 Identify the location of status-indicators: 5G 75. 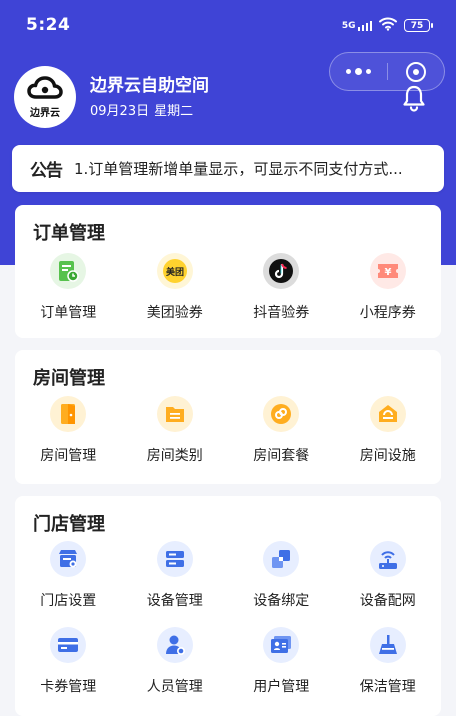
(387, 25).